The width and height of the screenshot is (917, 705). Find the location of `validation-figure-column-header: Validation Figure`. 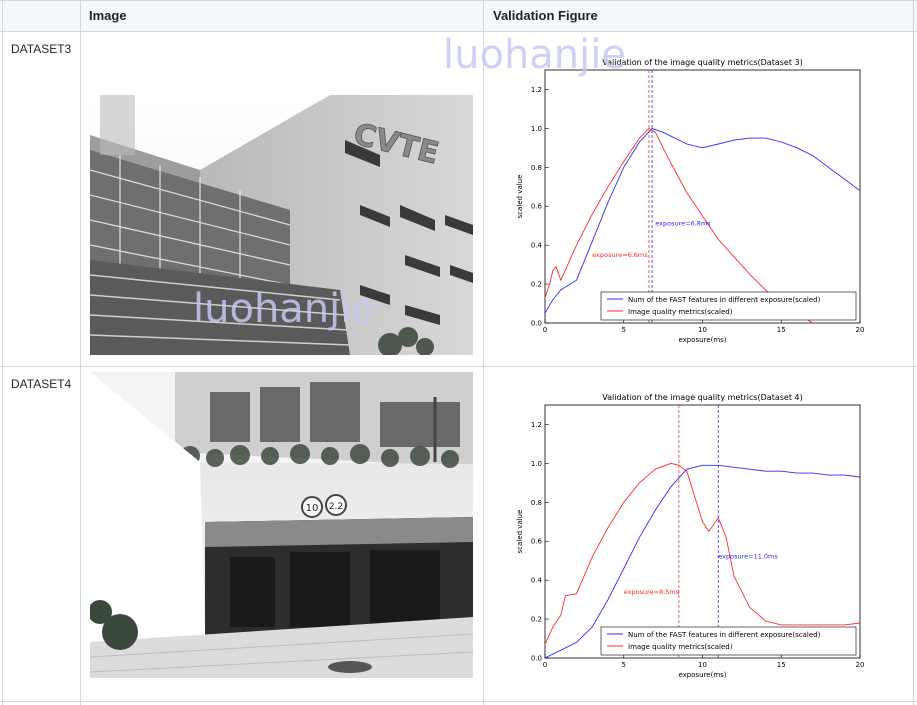

validation-figure-column-header: Validation Figure is located at coordinates (545, 15).